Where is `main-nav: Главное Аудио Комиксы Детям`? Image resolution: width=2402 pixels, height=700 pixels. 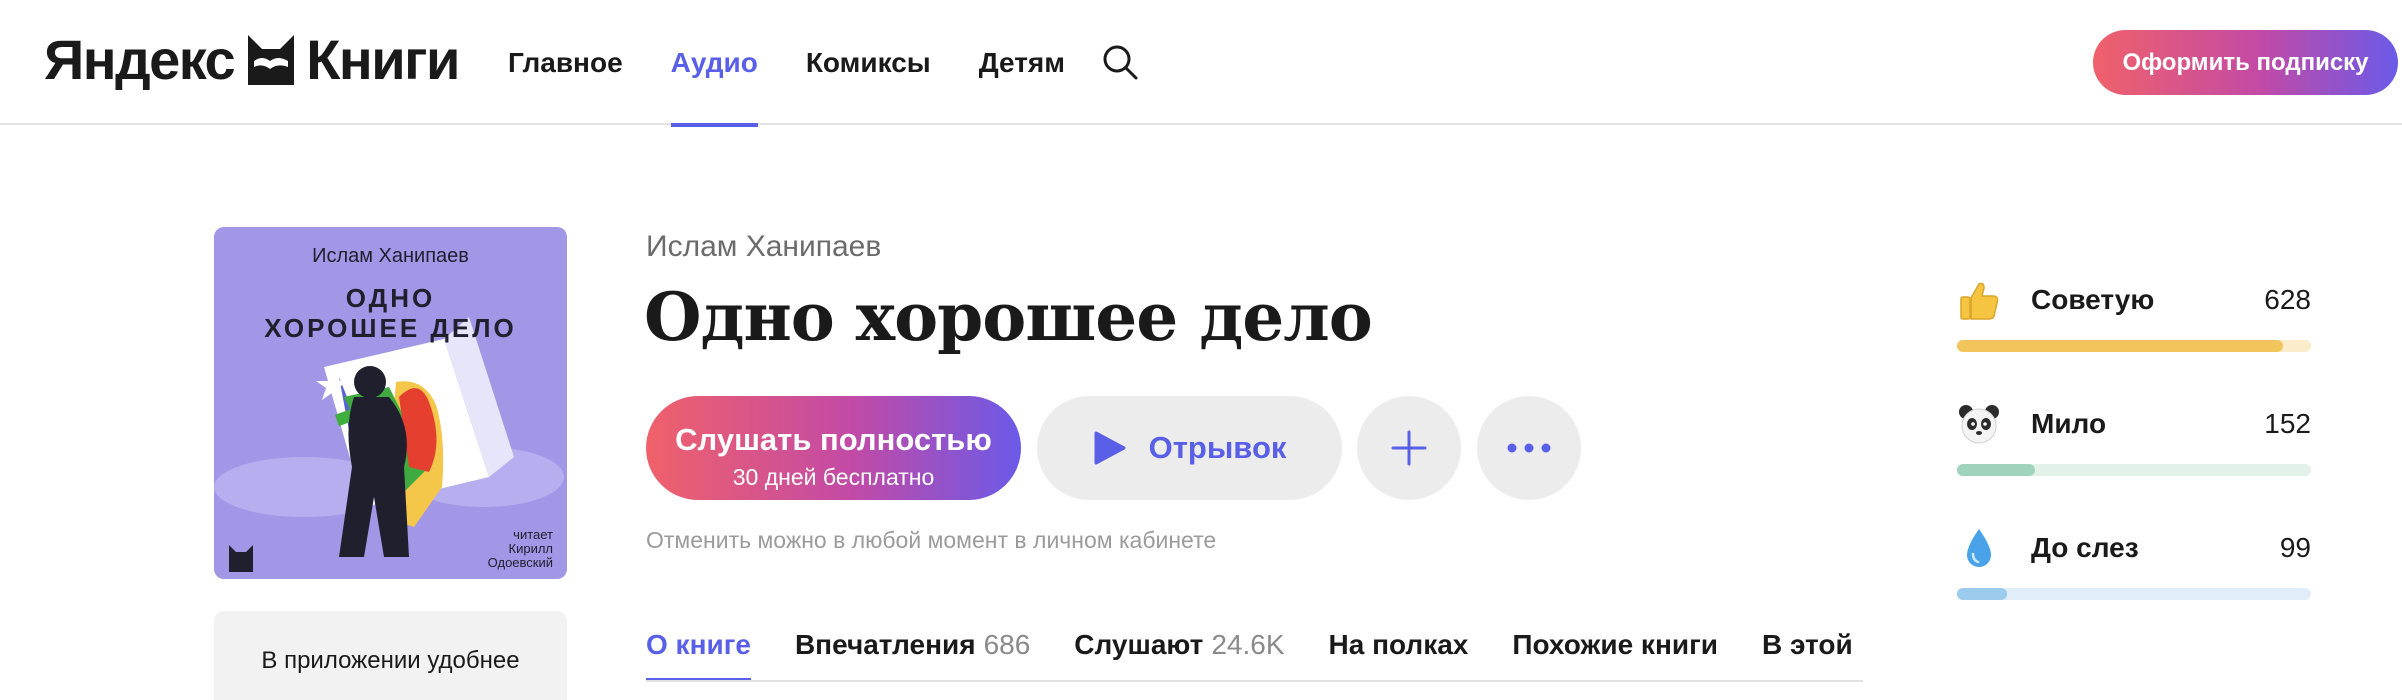
main-nav: Главное Аудио Комиксы Детям is located at coordinates (810, 63).